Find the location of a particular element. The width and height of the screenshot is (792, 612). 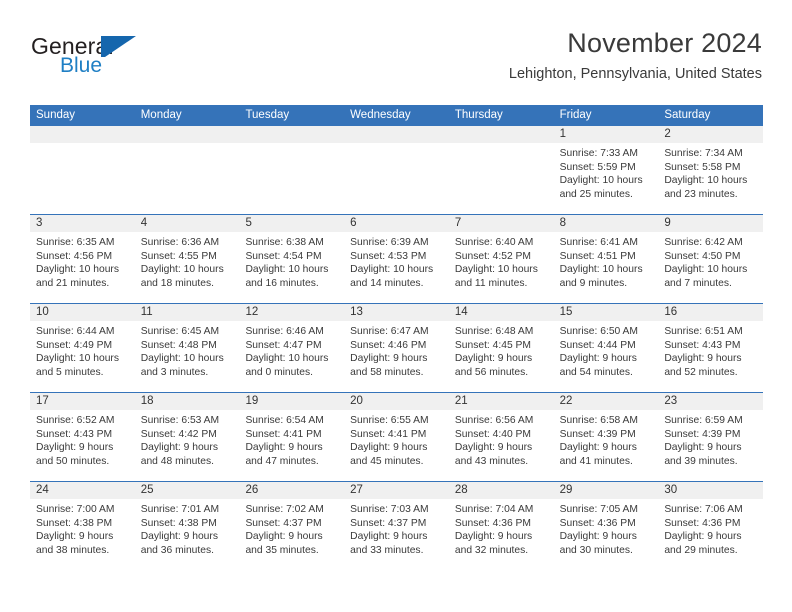

daylight-text-cont: and 41 minutes. is located at coordinates (596, 461).